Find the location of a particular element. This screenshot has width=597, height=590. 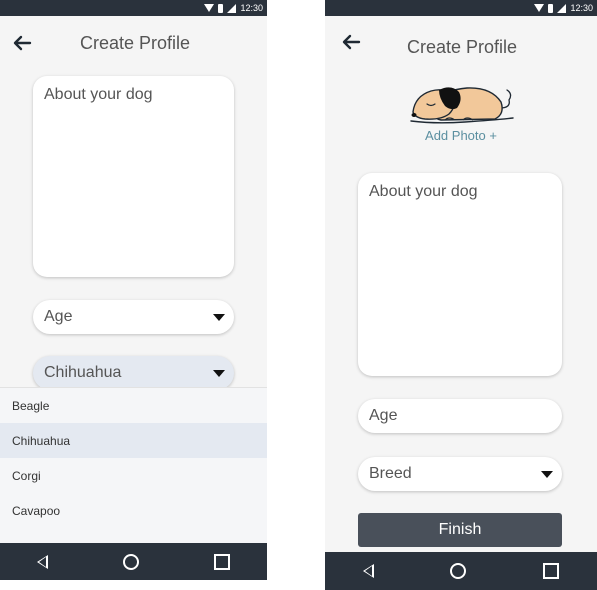

breed-select-value: Breed is located at coordinates (390, 473).